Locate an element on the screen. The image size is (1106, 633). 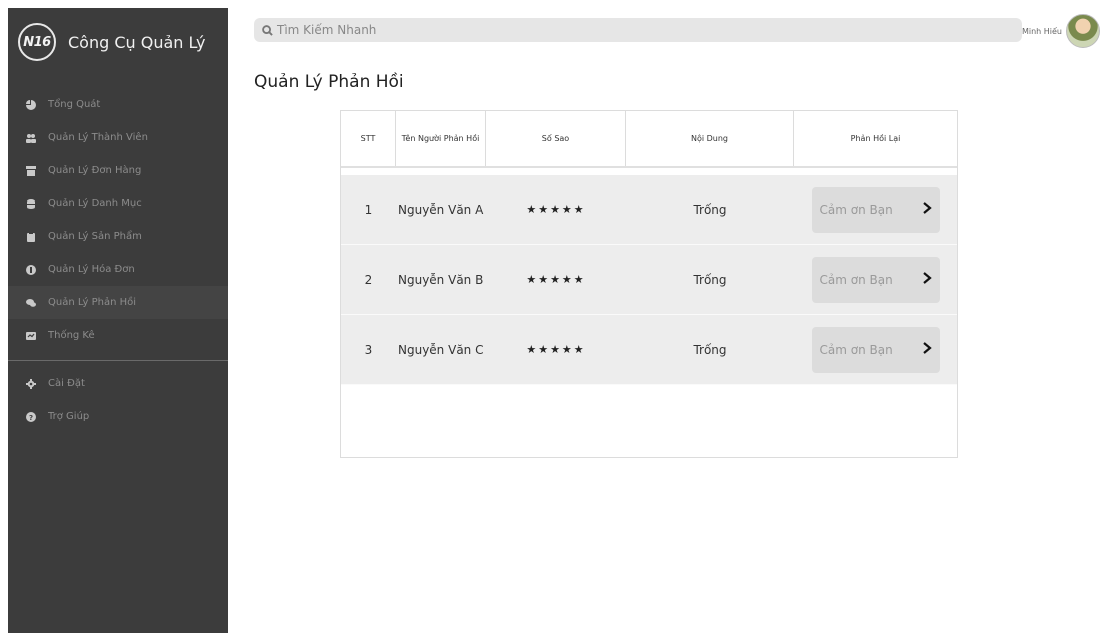
table-row: 3 Nguyễn Văn C ★★★★★ Trống Cảm ơn Bạn is located at coordinates (649, 350).